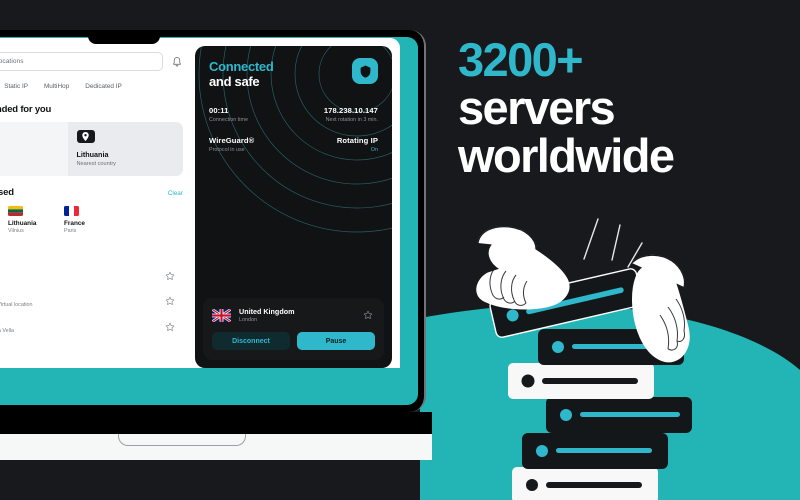  What do you see at coordinates (16, 230) in the screenshot?
I see `recent-item-city: Vilnius` at bounding box center [16, 230].